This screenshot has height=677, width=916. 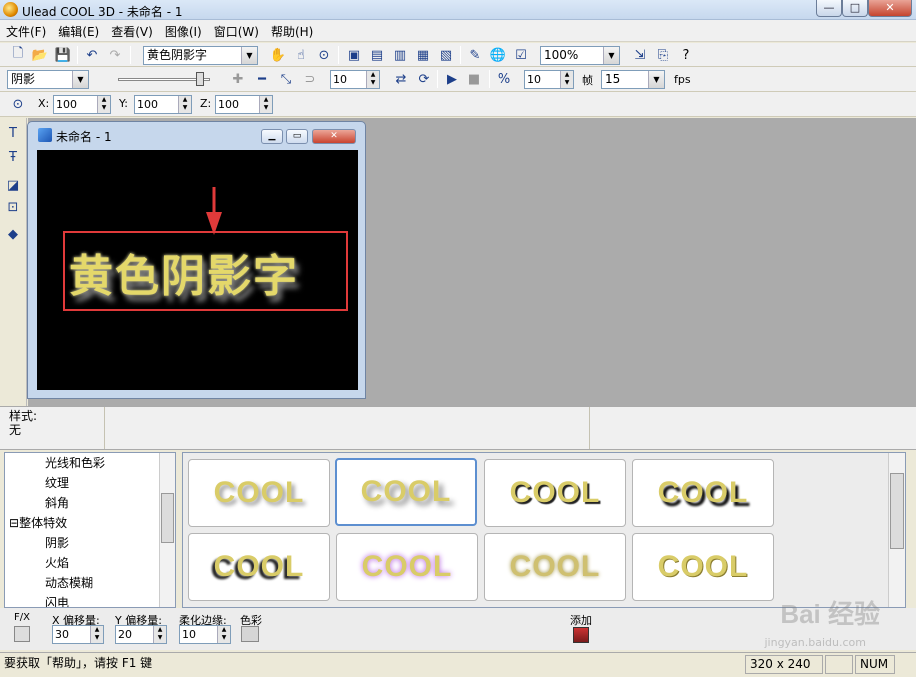 I want to click on render-icon: ⎘, so click(x=663, y=55).